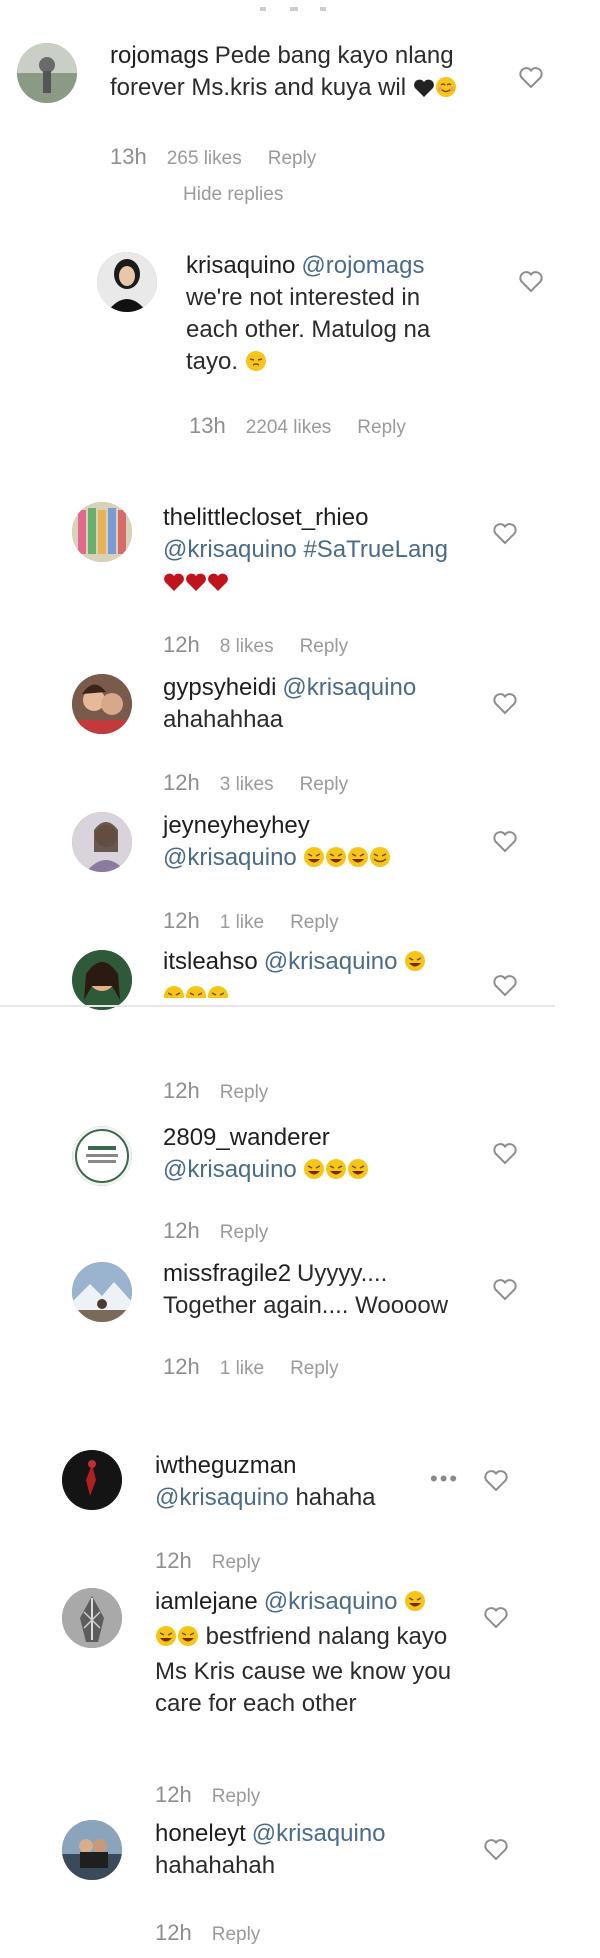  Describe the element at coordinates (210, 961) in the screenshot. I see `username: itsleahso` at that location.